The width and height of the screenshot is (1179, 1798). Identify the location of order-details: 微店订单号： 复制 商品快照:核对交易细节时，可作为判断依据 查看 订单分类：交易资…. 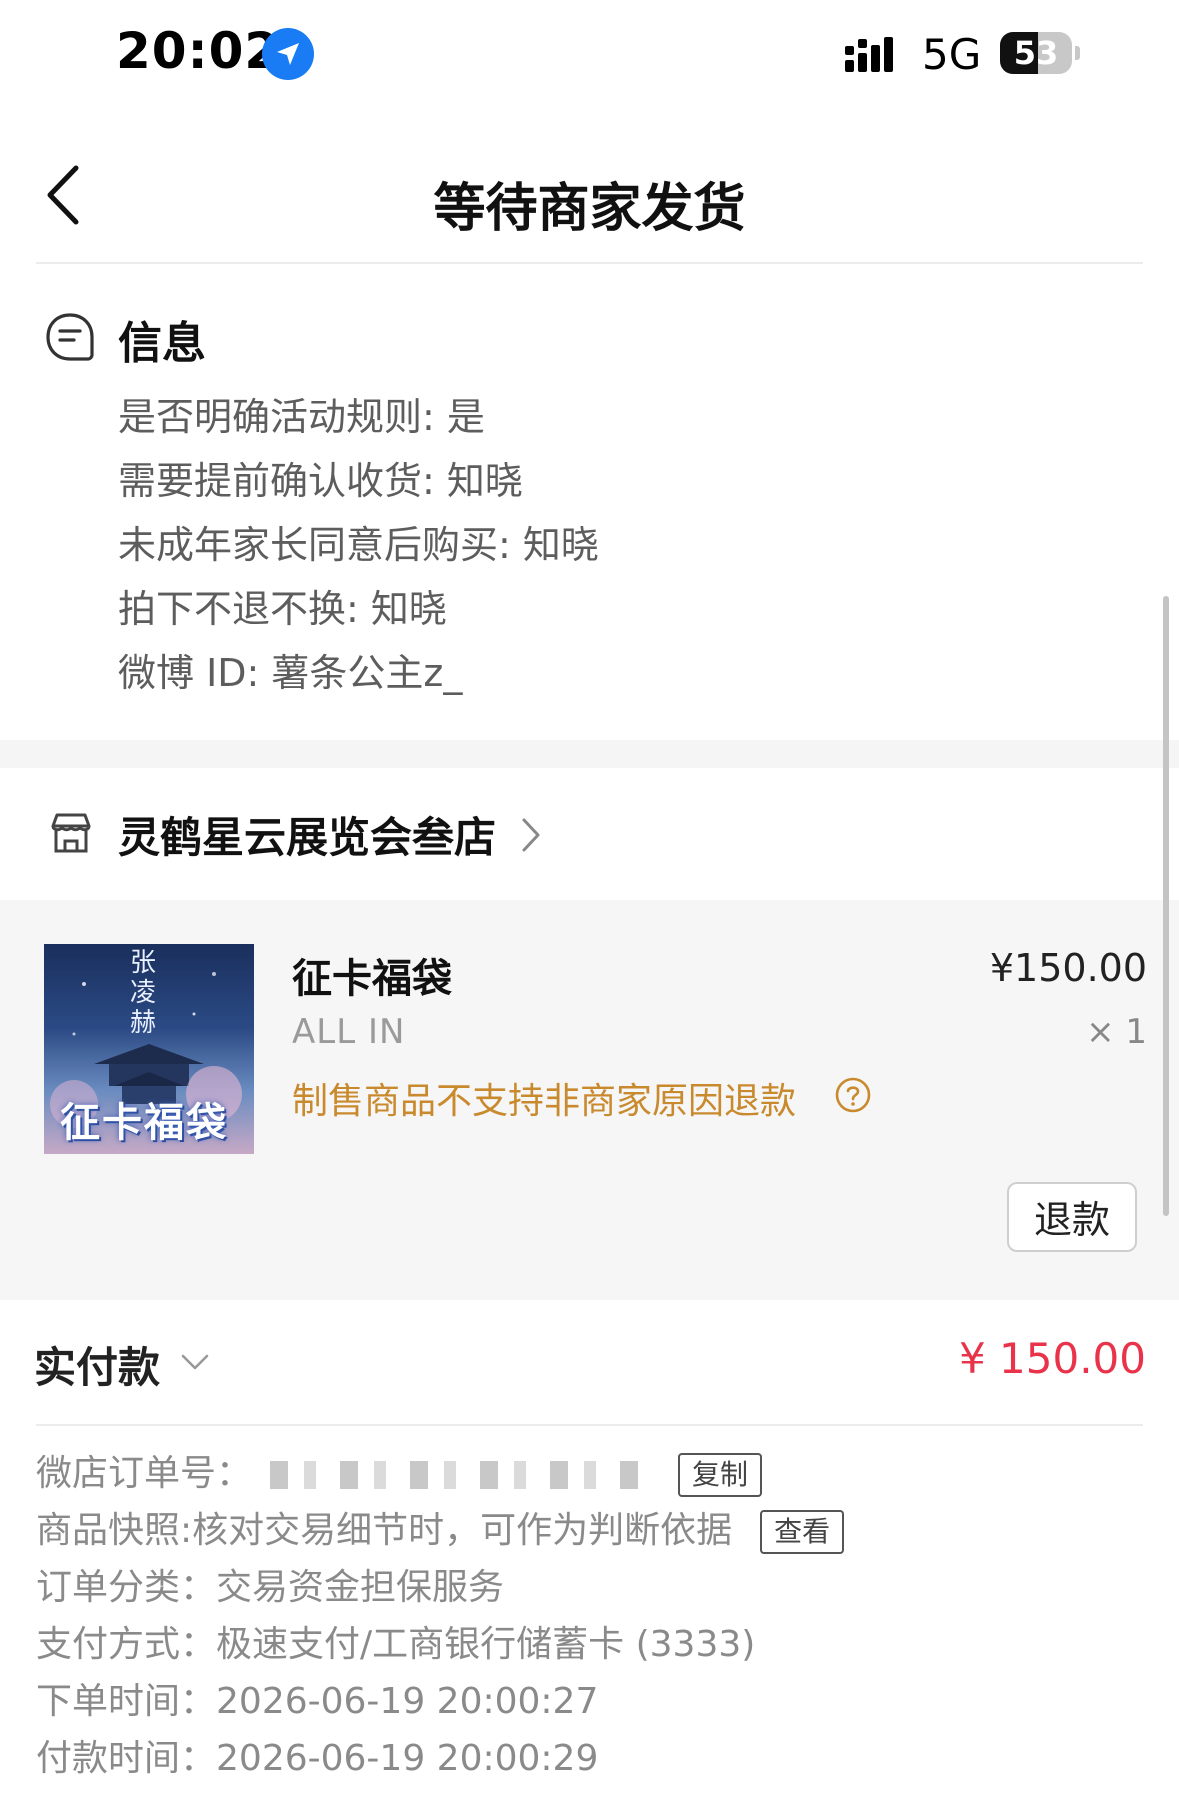
(440, 1616).